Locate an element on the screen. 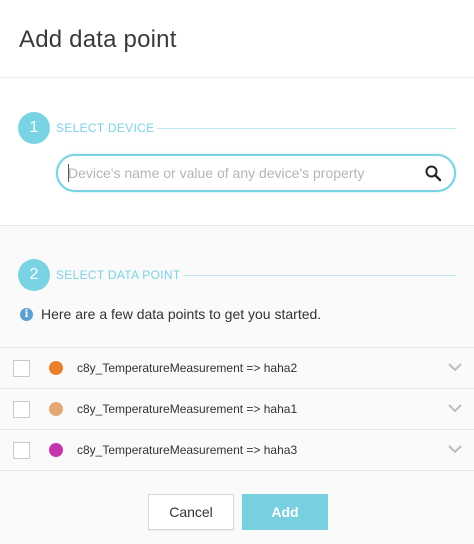 The height and width of the screenshot is (544, 474). device-search-input is located at coordinates (243, 173).